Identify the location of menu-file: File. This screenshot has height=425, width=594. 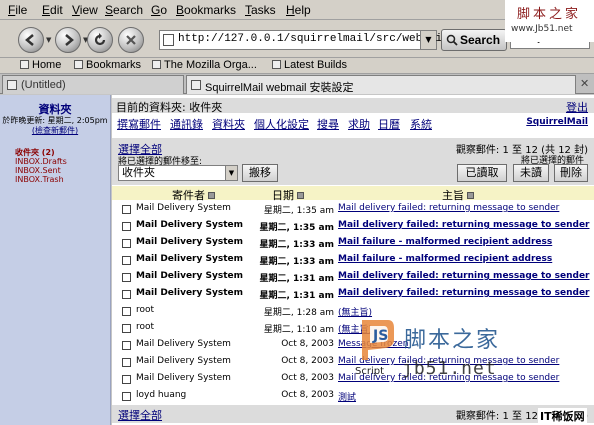
(17, 10).